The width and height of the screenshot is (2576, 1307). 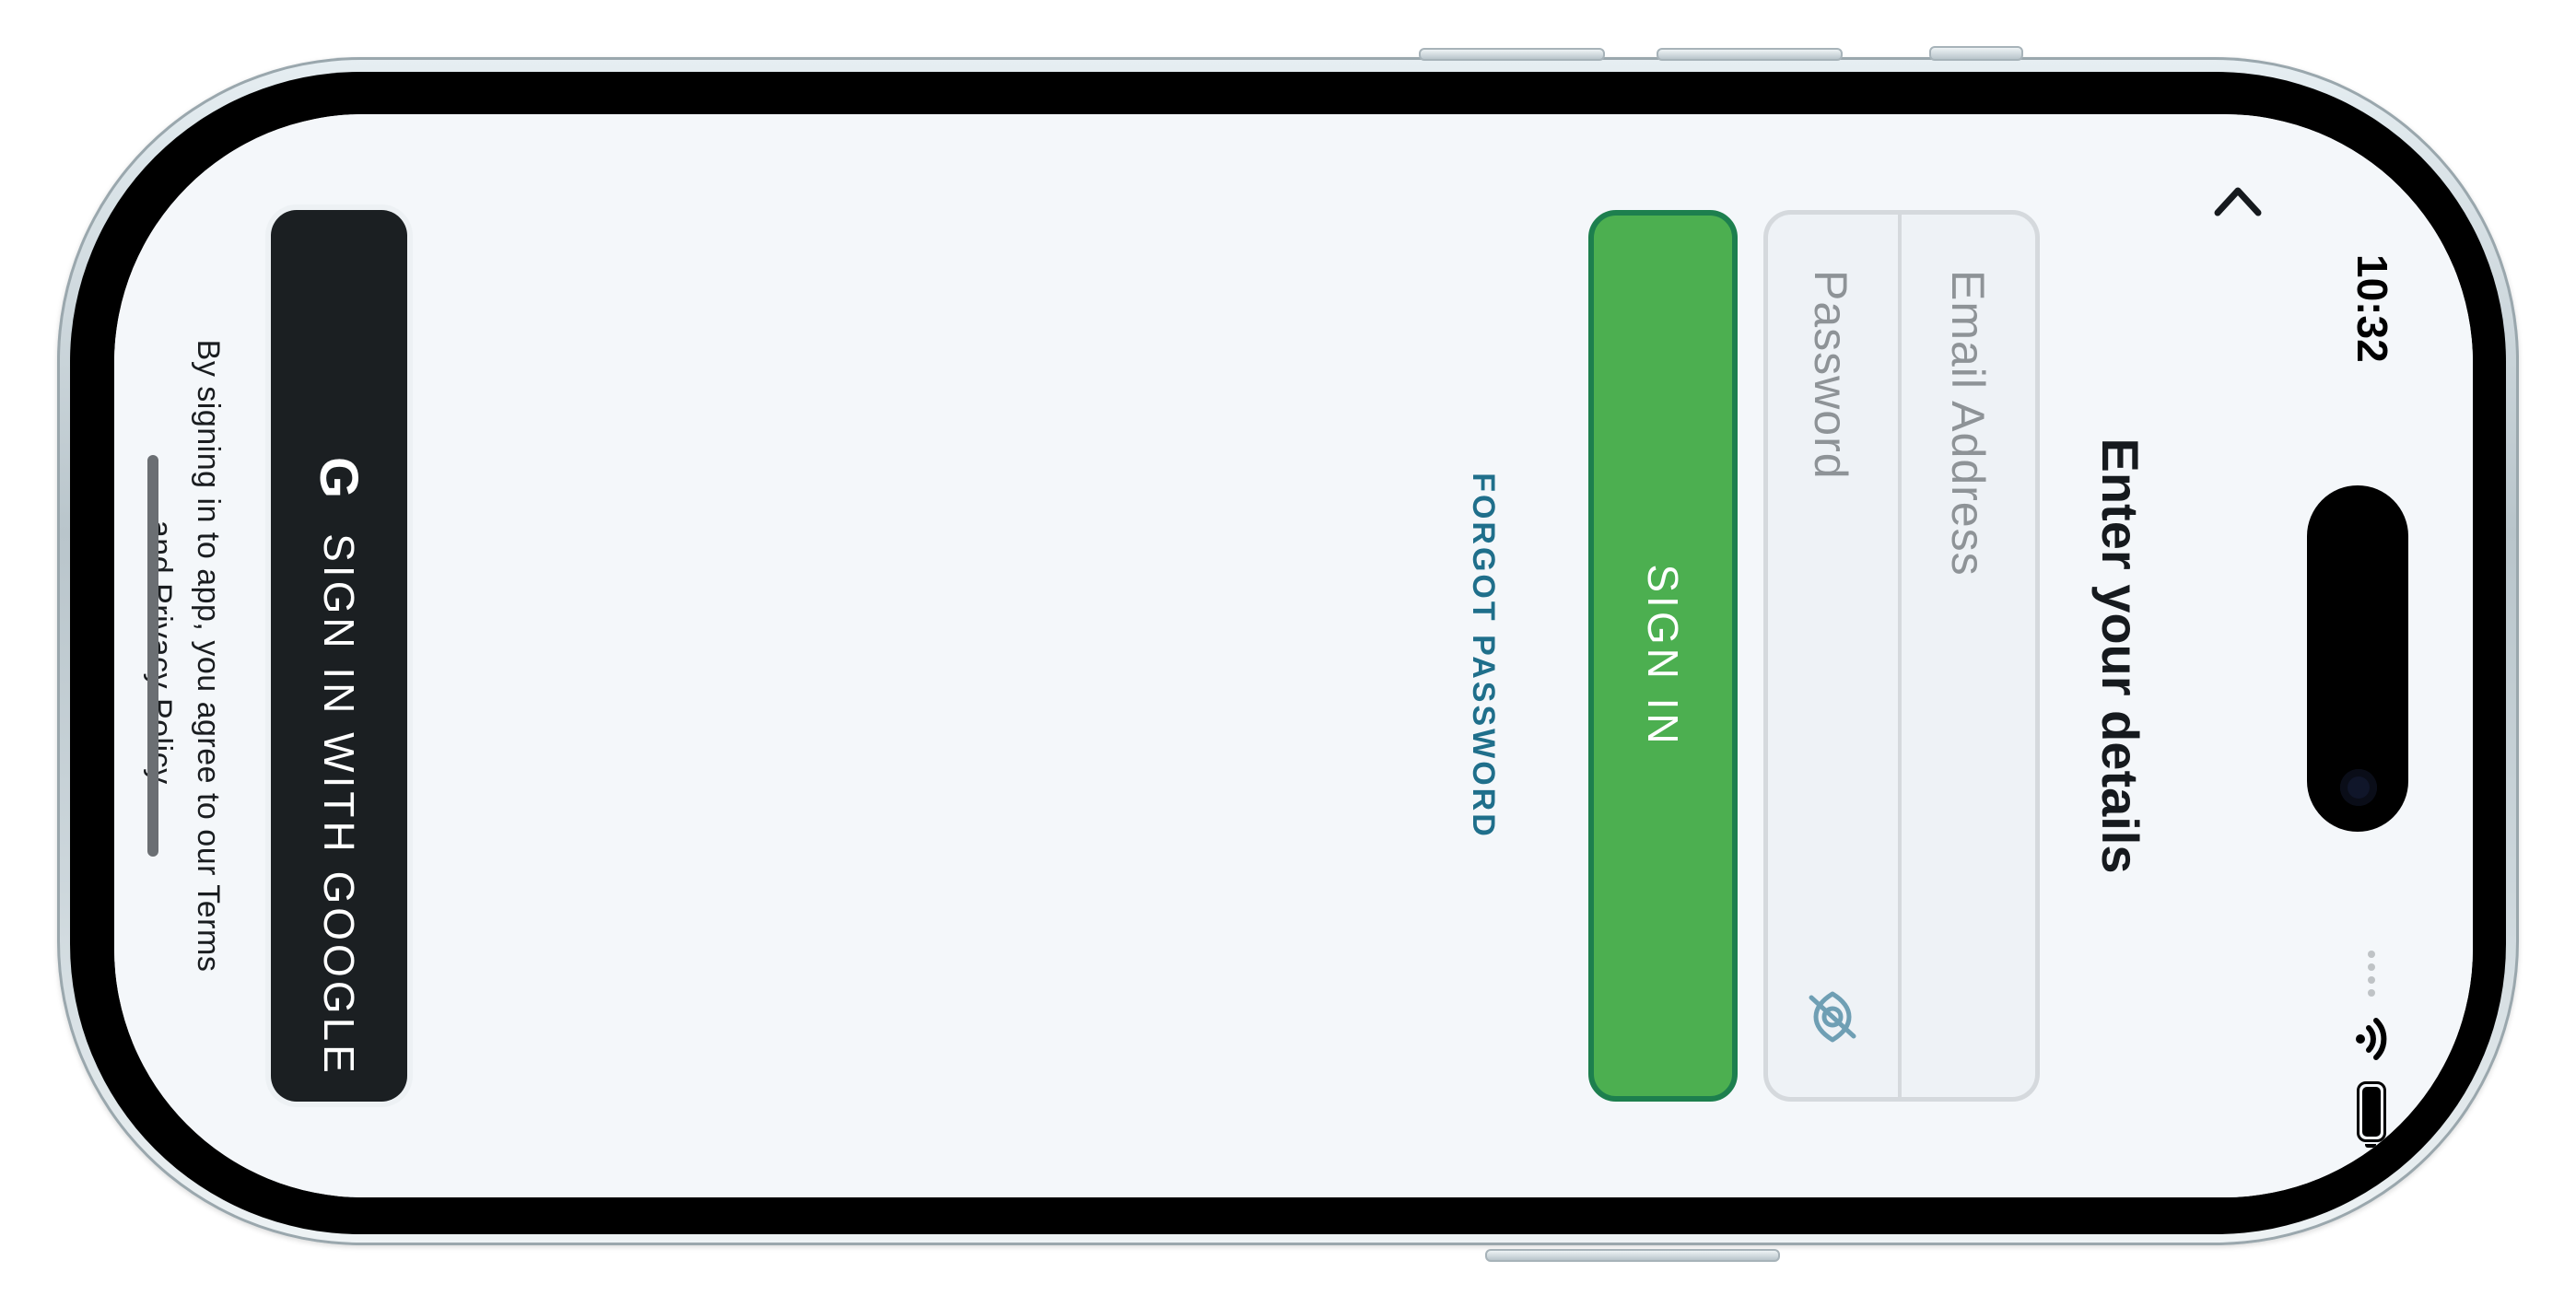 I want to click on status-time: 10:32, so click(x=2372, y=309).